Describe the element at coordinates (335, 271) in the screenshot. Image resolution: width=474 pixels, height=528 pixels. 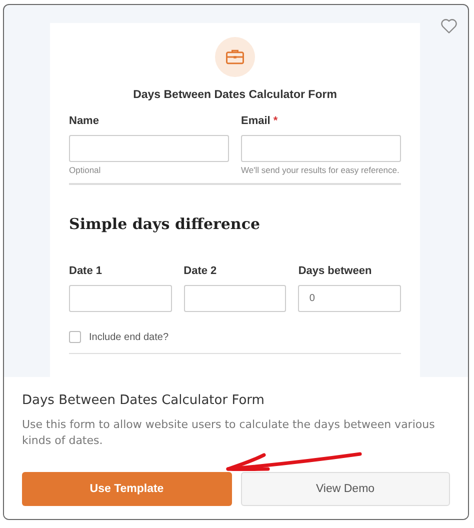
I see `field-label: Days between` at that location.